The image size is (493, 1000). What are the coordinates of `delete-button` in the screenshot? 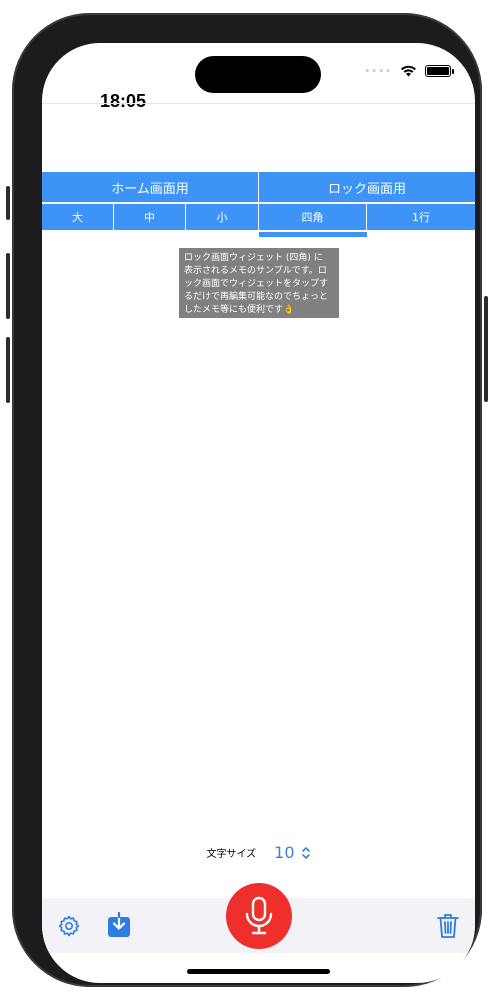 It's located at (448, 926).